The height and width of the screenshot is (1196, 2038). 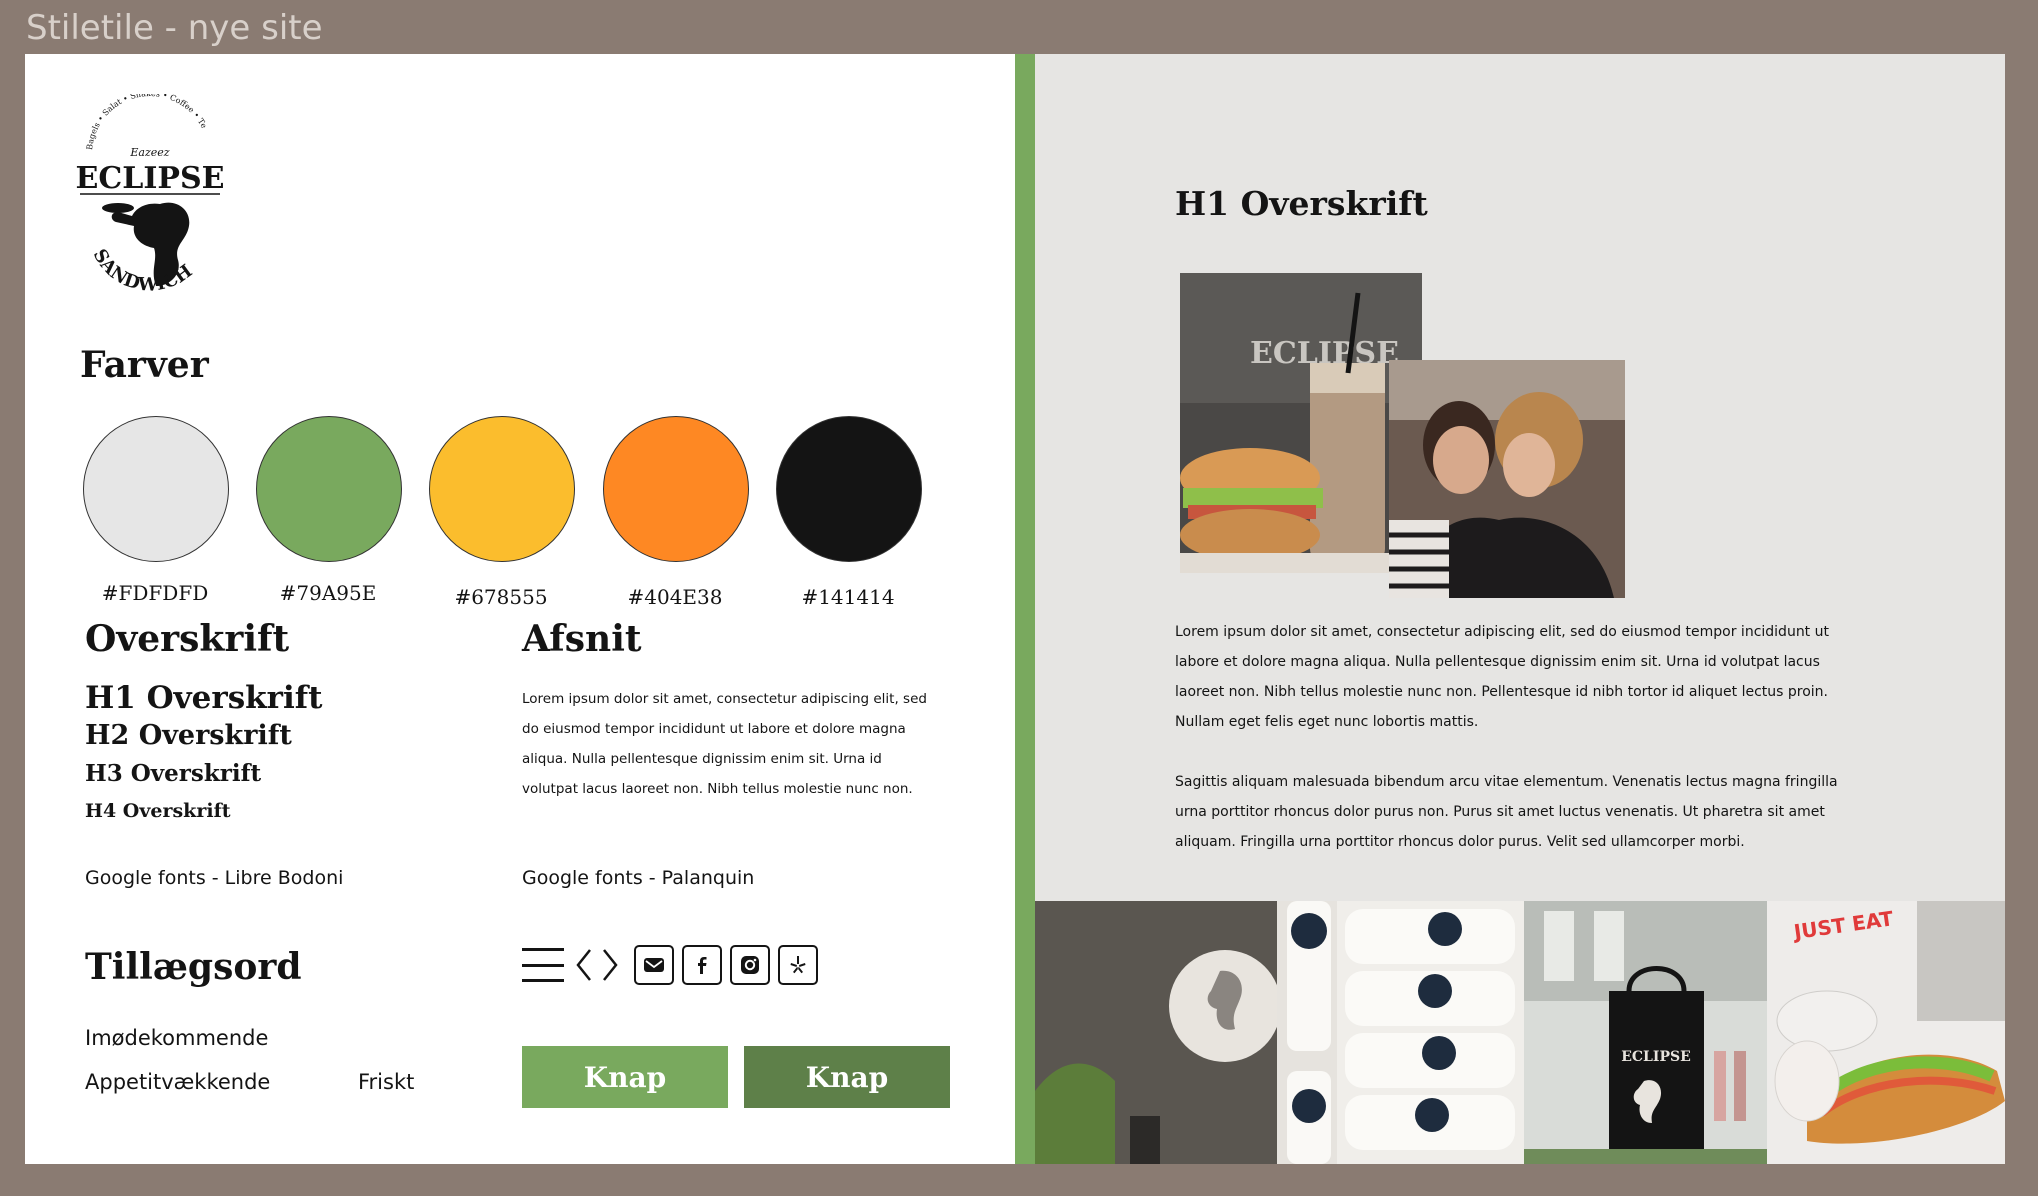 I want to click on panel-divider, so click(x=1025, y=609).